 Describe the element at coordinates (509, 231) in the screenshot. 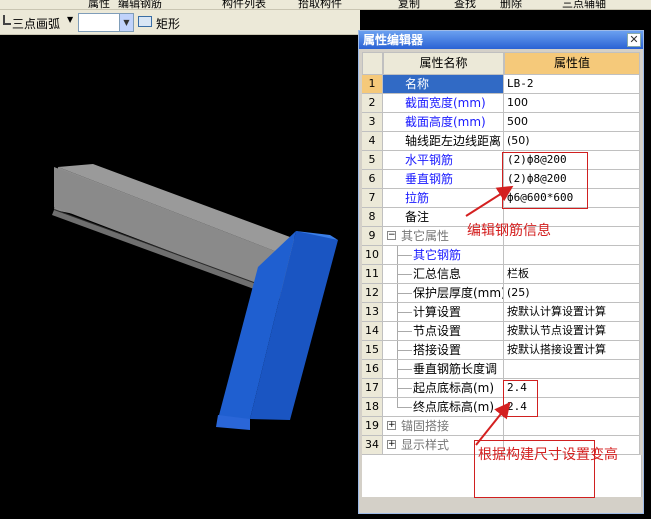

I see `annotation-rebar-note: 编辑钢筋信息` at that location.